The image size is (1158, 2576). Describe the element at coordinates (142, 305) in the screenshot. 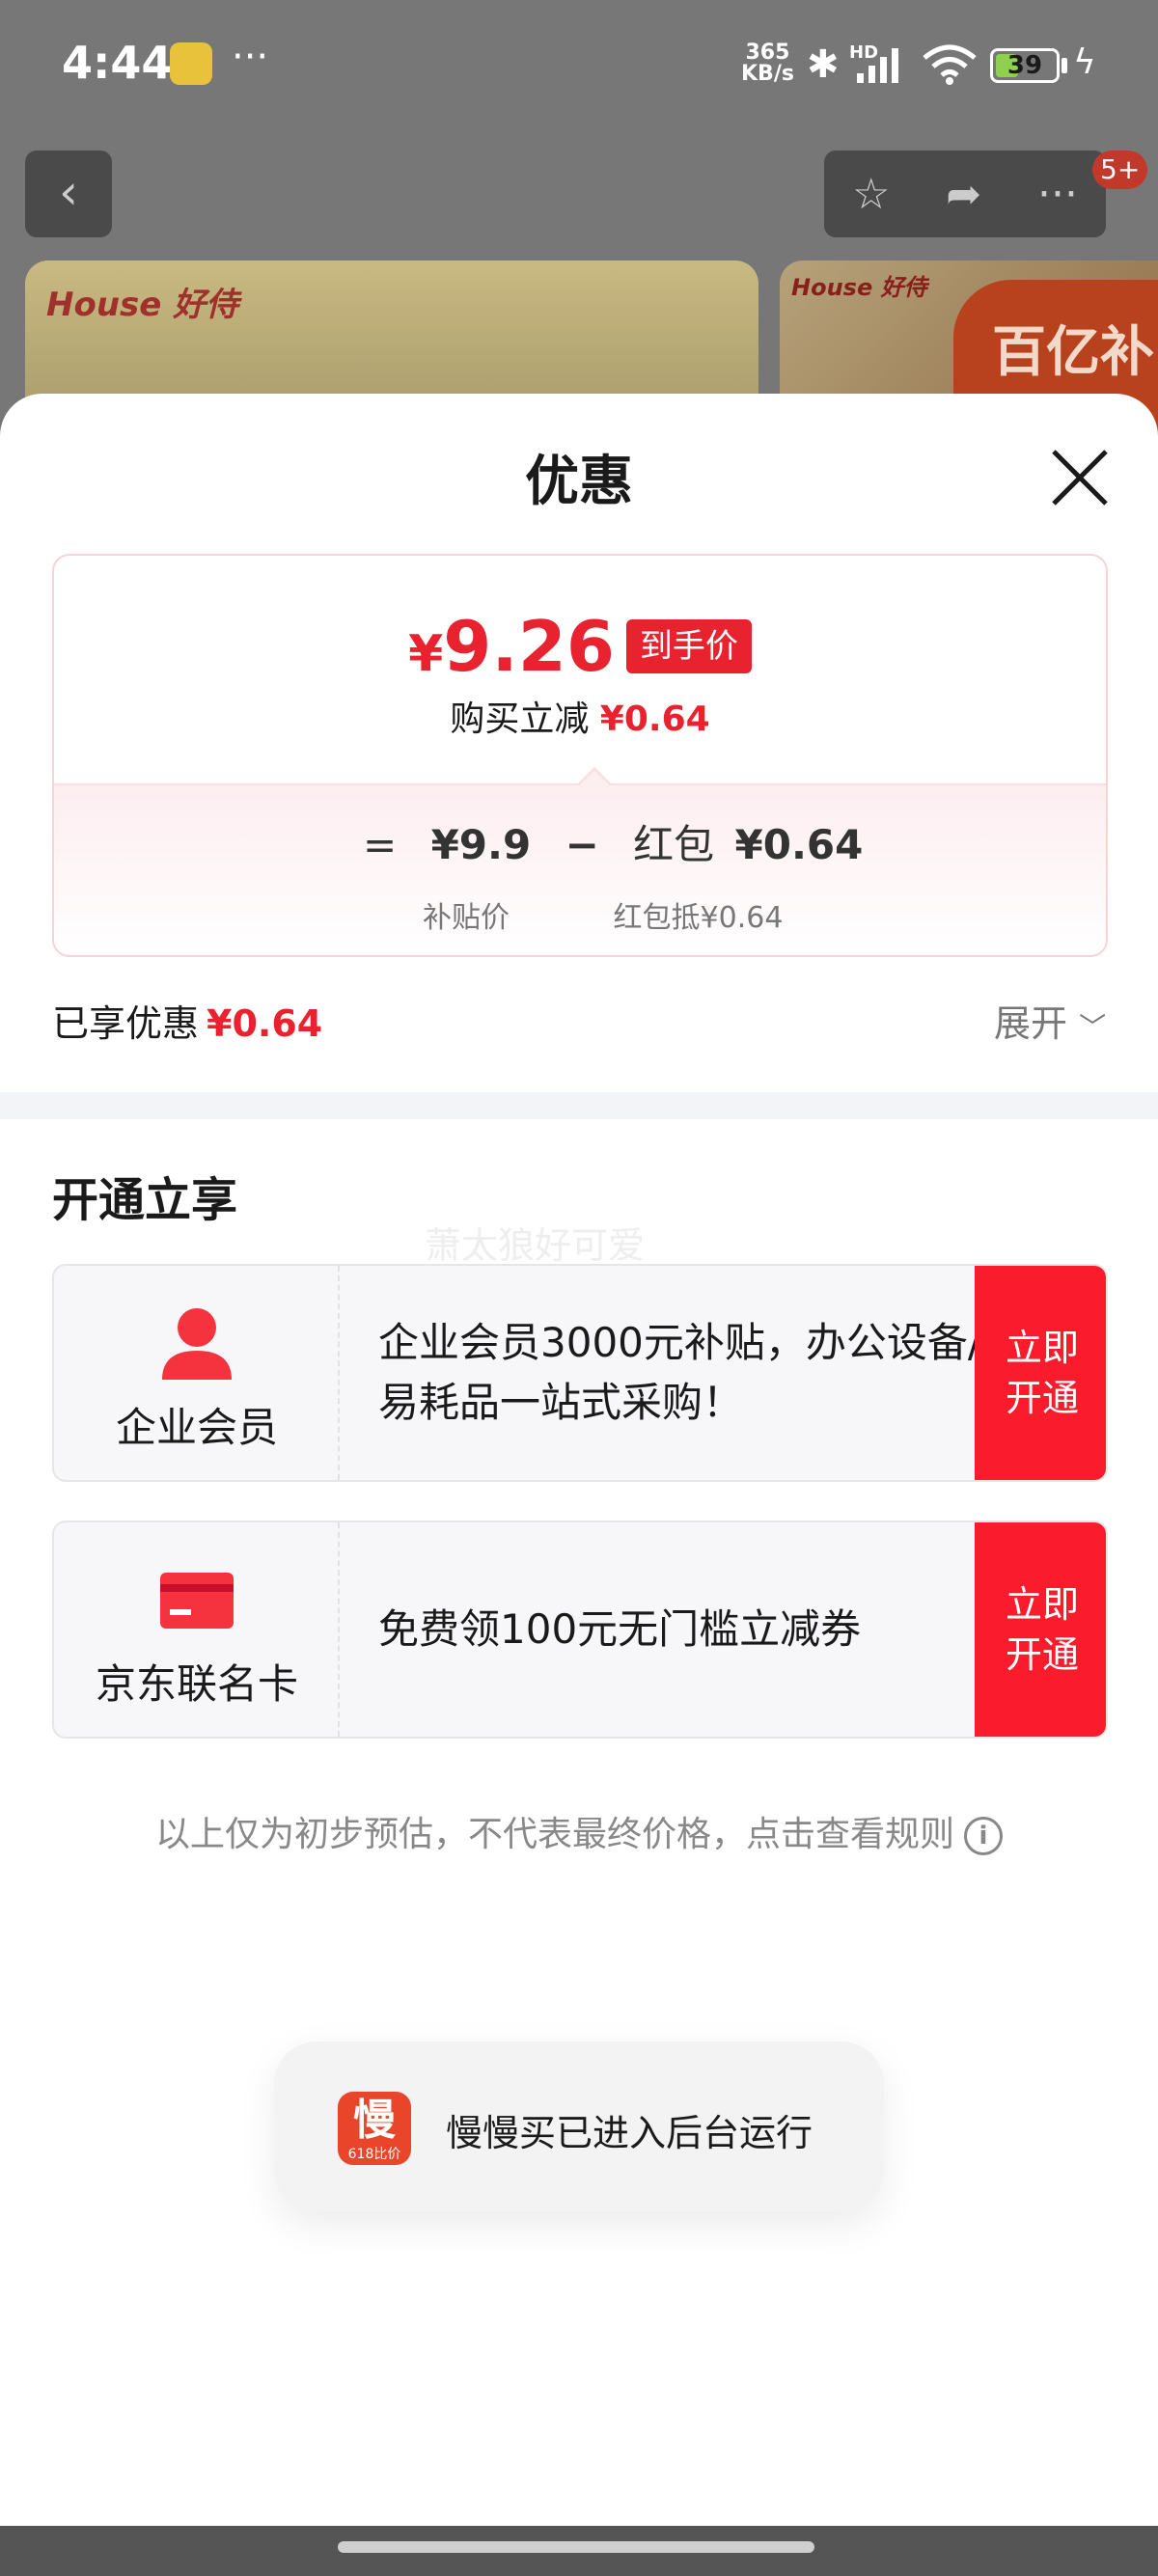

I see `brand-logo: House 好侍` at that location.